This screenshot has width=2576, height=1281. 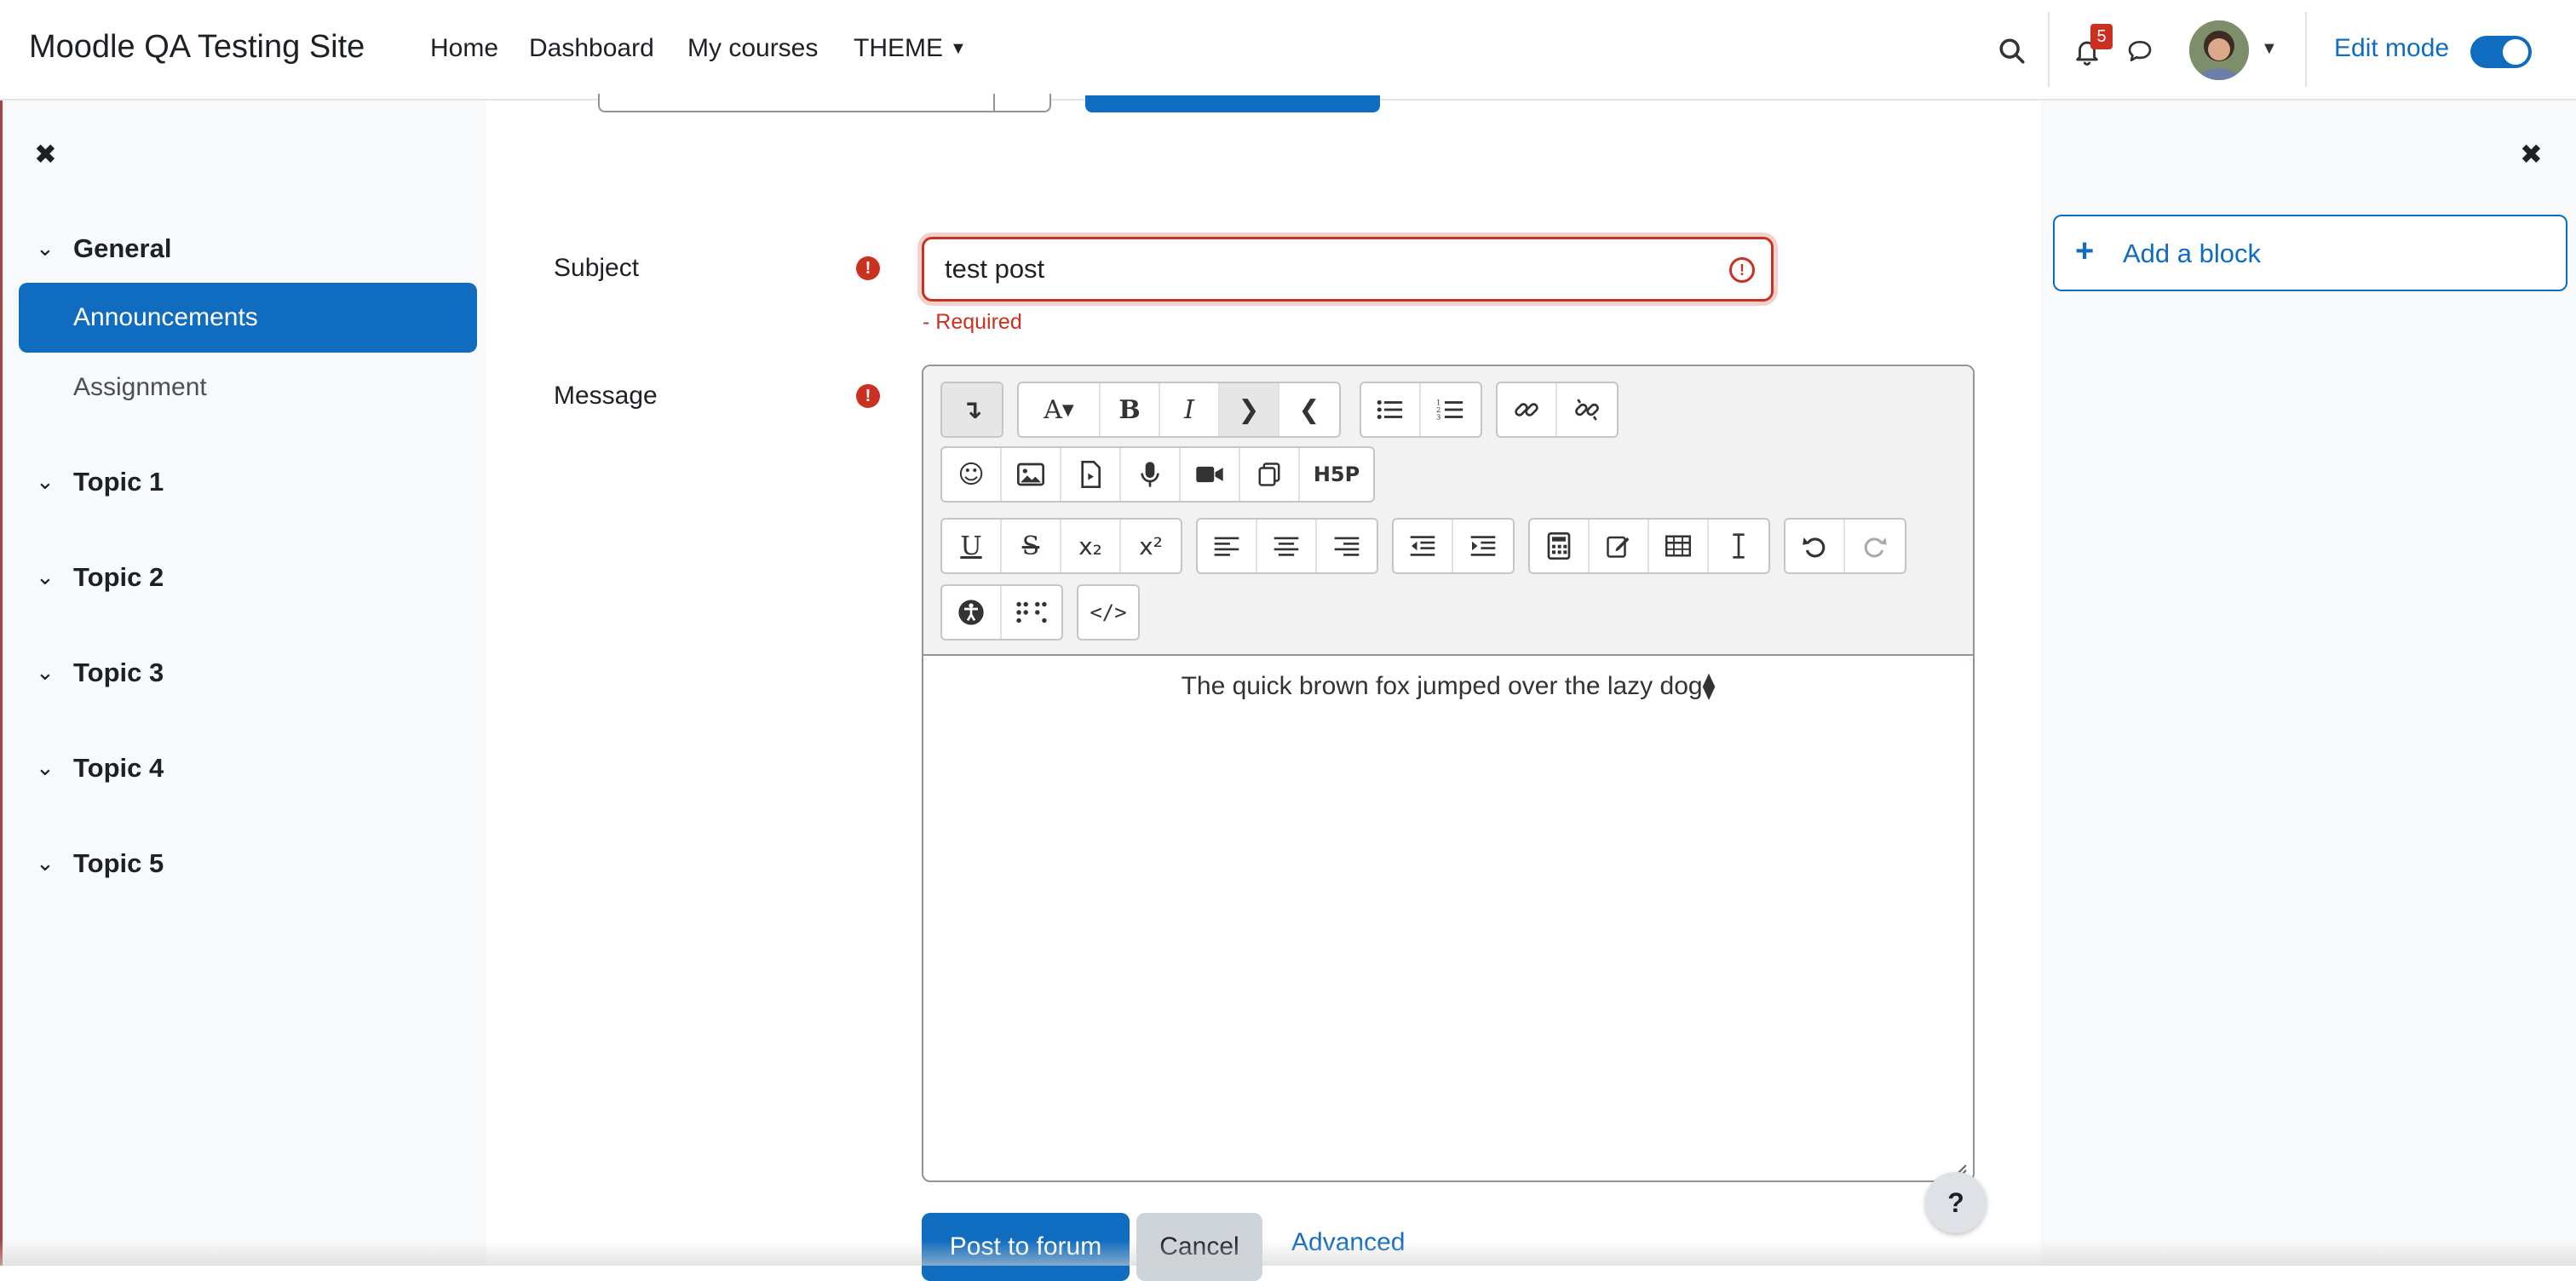 I want to click on font-style-icon: A ▼, so click(x=1060, y=409).